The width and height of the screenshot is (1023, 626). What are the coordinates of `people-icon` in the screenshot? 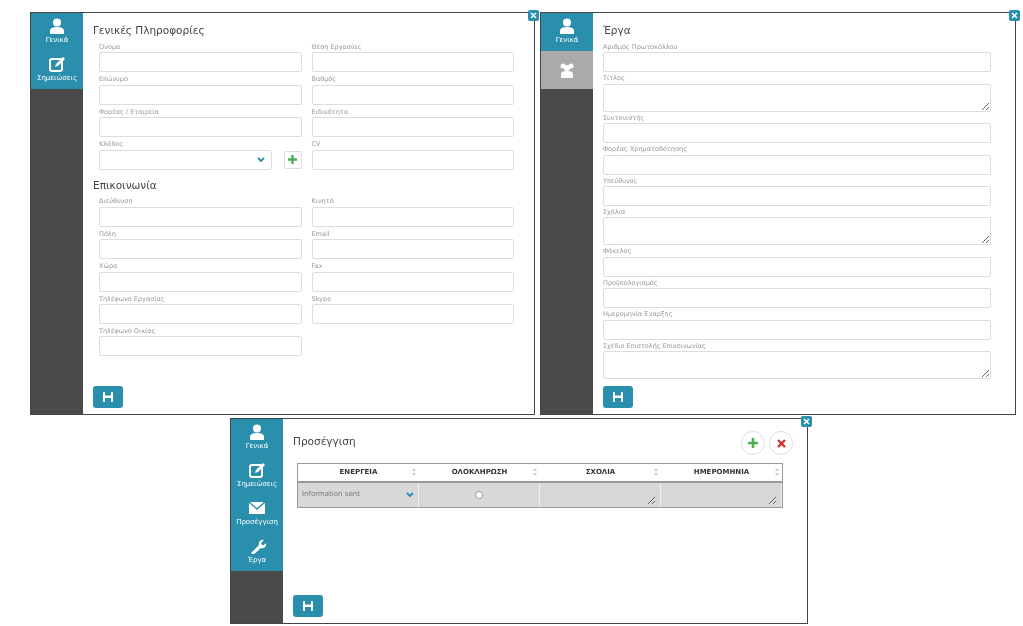 It's located at (567, 70).